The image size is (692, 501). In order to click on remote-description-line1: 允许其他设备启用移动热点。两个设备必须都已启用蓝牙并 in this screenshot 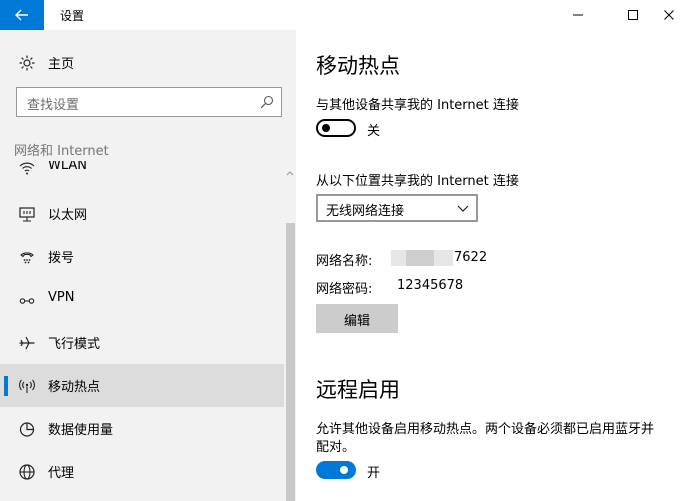, I will do `click(485, 429)`.